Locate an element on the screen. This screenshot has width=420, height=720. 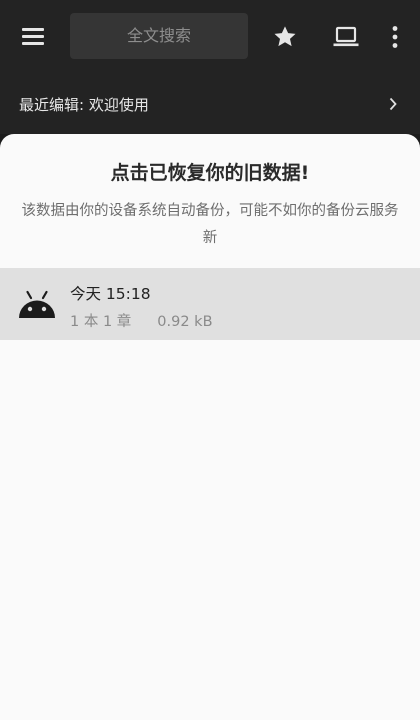
more-options-button is located at coordinates (395, 37).